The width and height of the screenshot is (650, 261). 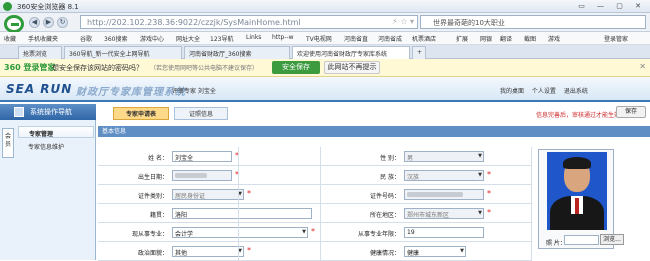 What do you see at coordinates (296, 67) in the screenshot?
I see `secure-save-button: 安全保存` at bounding box center [296, 67].